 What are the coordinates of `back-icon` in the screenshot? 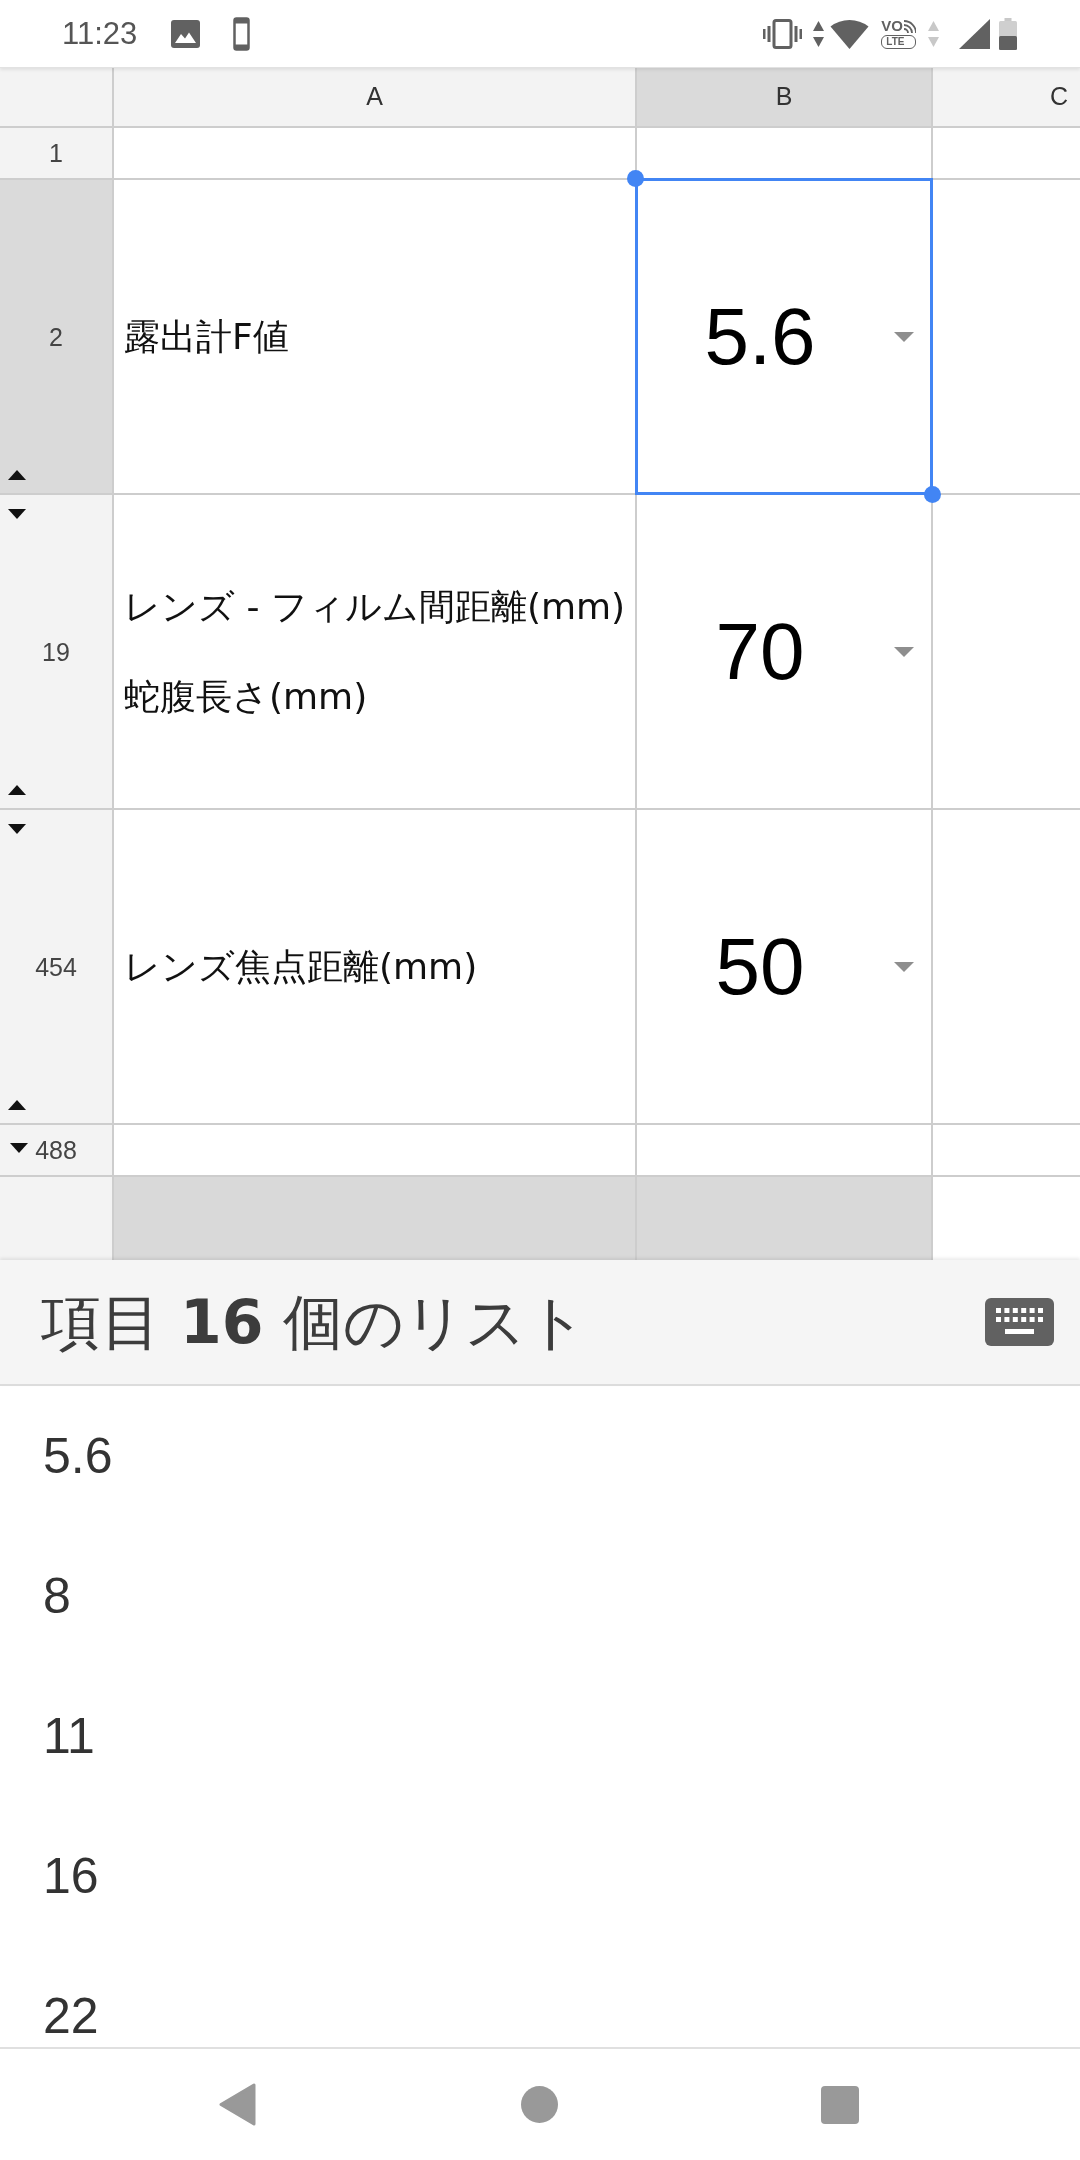 It's located at (237, 2104).